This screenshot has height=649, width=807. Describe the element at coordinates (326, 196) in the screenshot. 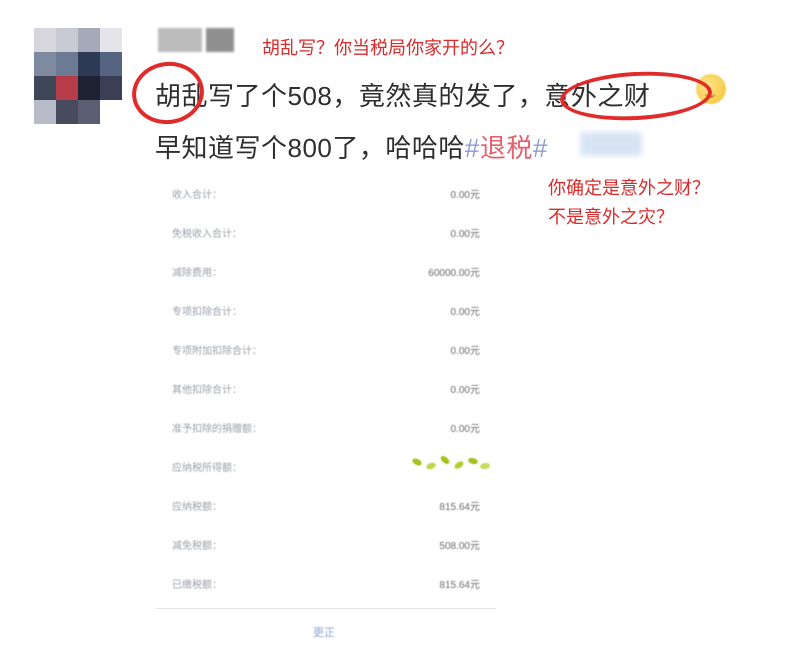

I see `table-row: 收入合计： 0.00元` at that location.